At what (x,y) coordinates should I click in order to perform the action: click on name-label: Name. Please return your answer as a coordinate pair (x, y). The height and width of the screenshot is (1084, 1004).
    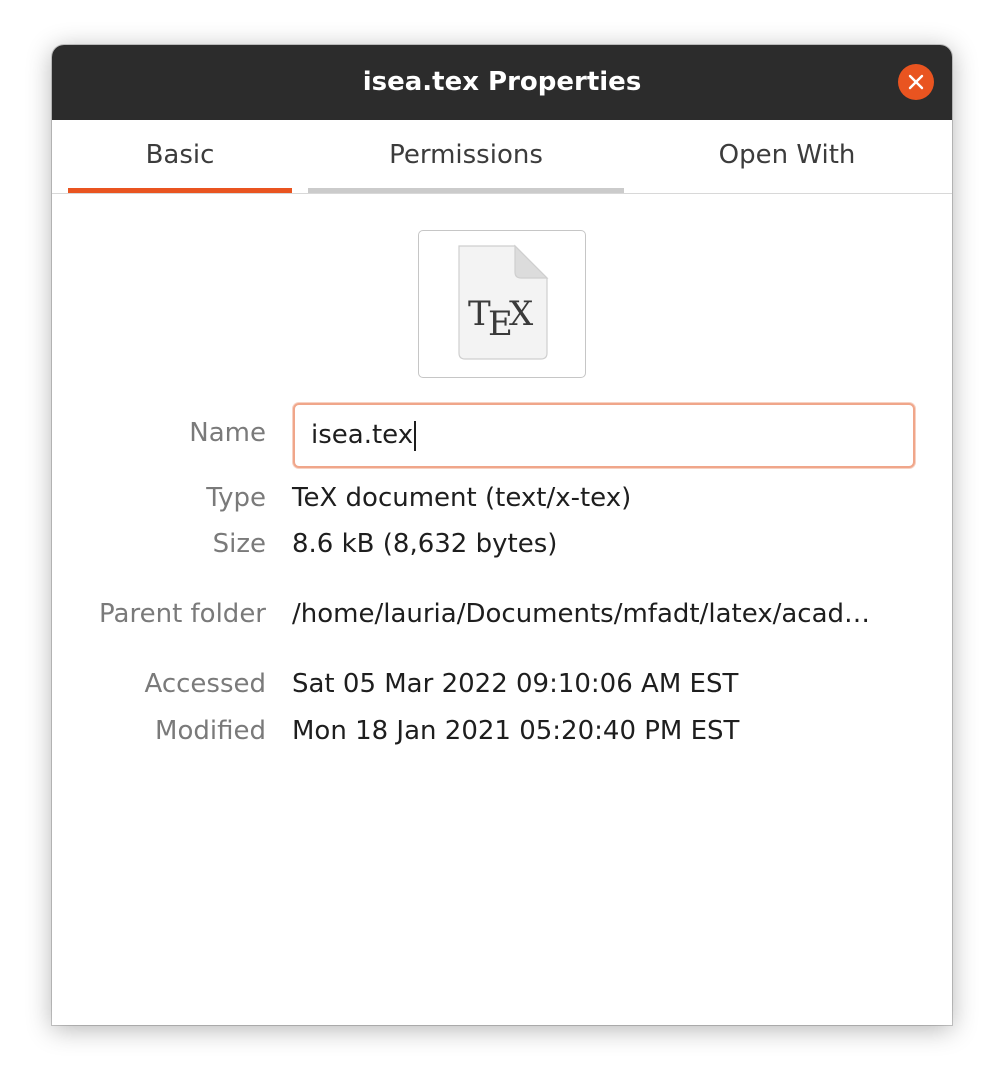
    Looking at the image, I should click on (227, 433).